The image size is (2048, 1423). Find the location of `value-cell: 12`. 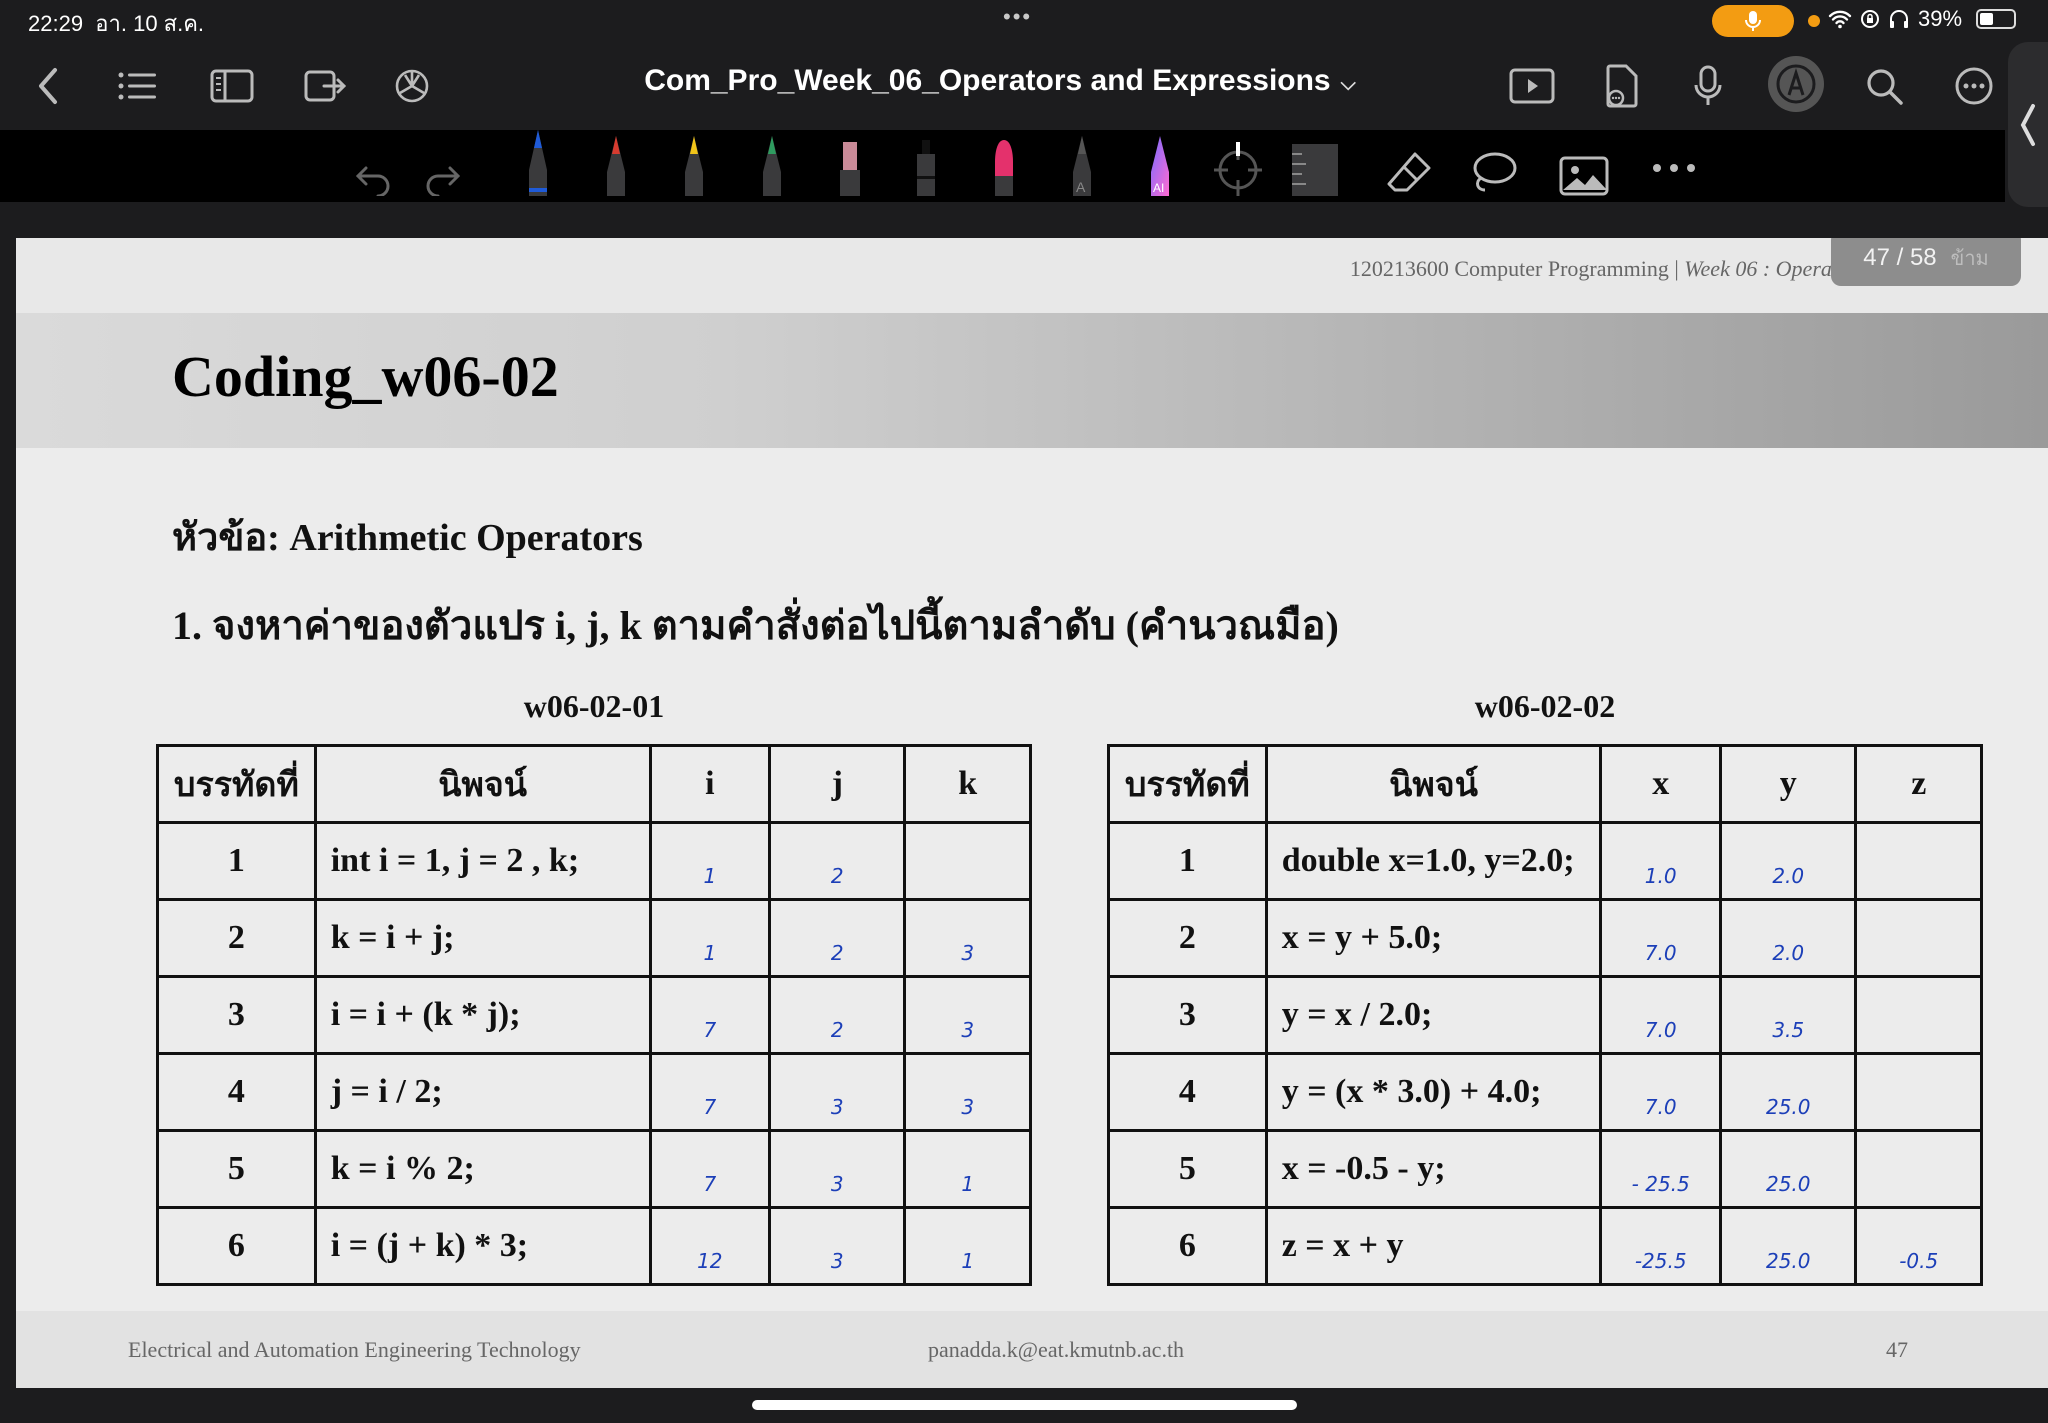

value-cell: 12 is located at coordinates (710, 1246).